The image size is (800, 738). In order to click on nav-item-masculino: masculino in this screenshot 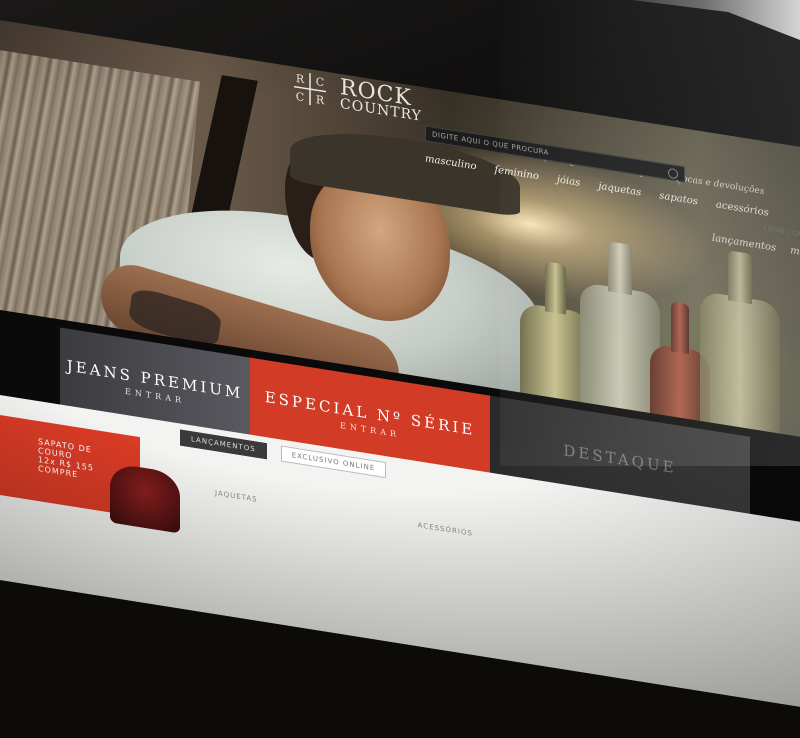, I will do `click(450, 162)`.